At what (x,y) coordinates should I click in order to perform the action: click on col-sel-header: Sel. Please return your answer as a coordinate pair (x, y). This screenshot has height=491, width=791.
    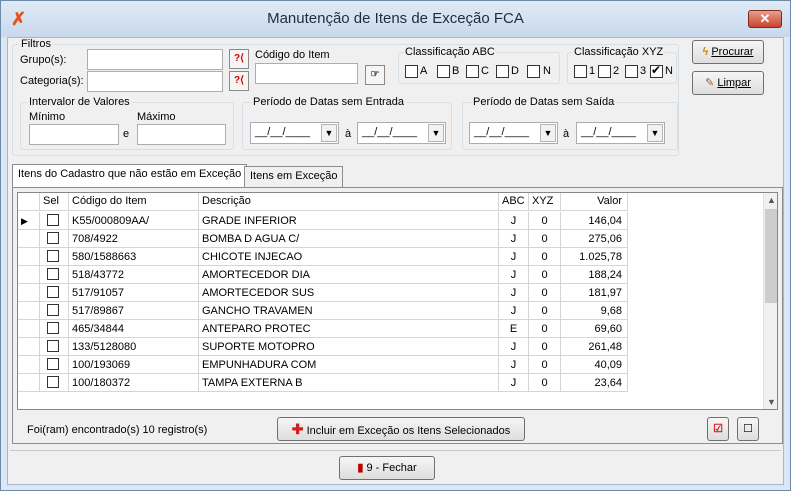
    Looking at the image, I should click on (54, 202).